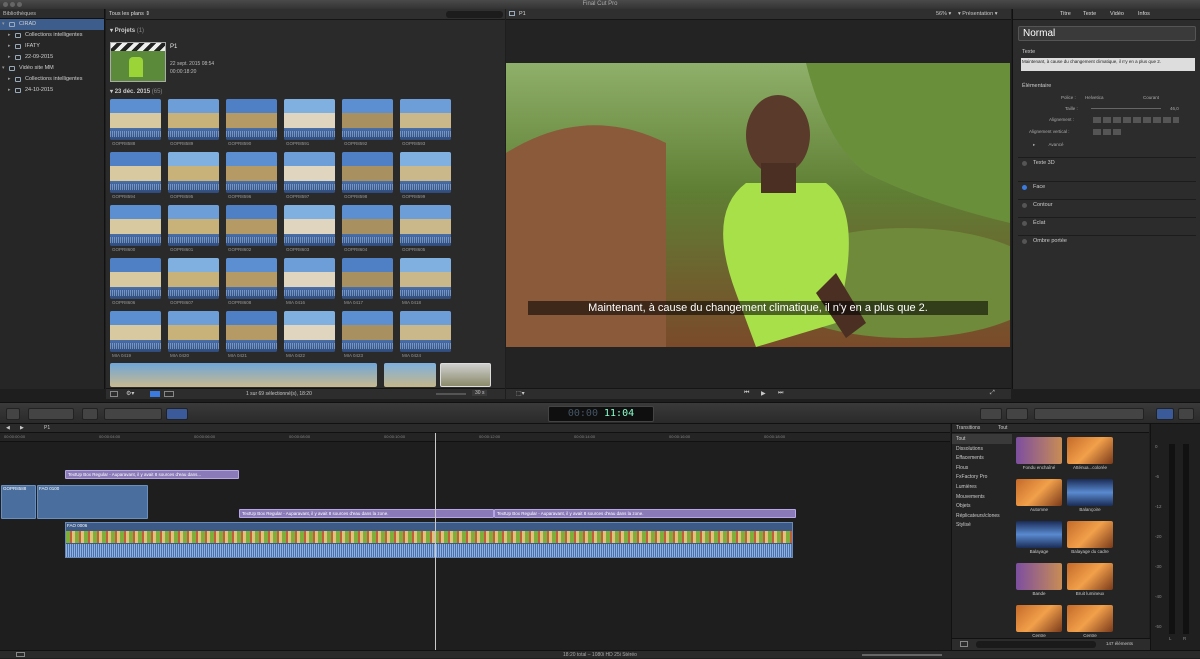 Image resolution: width=1200 pixels, height=659 pixels. Describe the element at coordinates (1048, 145) in the screenshot. I see `advanced-disclosure: ▸ Avancé` at that location.